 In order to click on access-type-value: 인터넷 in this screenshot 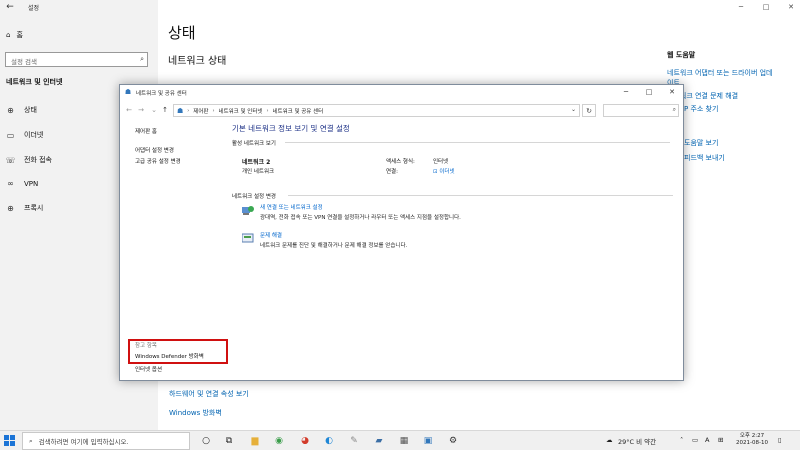, I will do `click(441, 162)`.